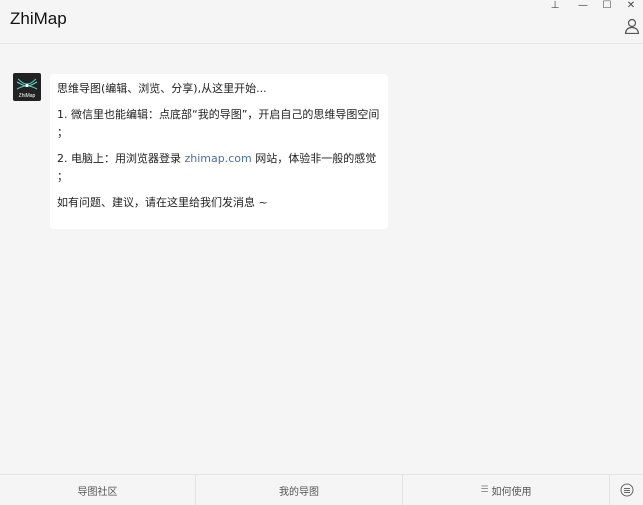  What do you see at coordinates (632, 26) in the screenshot?
I see `user-icon` at bounding box center [632, 26].